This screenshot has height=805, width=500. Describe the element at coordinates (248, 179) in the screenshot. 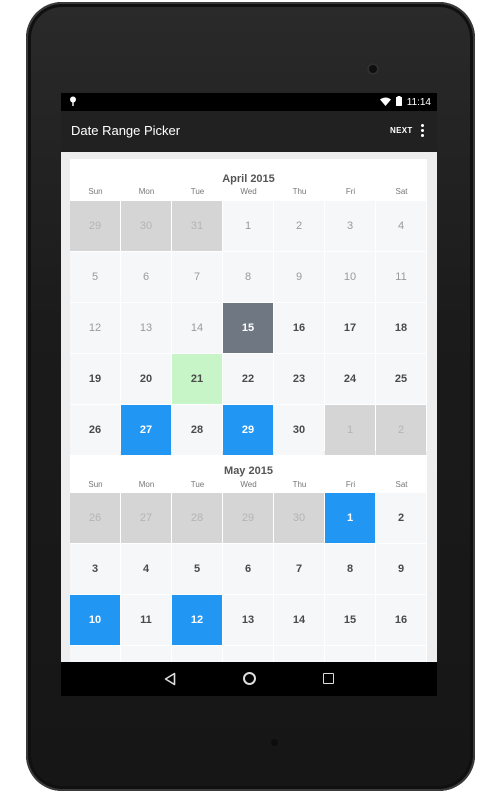

I see `month-title: April 2015` at that location.